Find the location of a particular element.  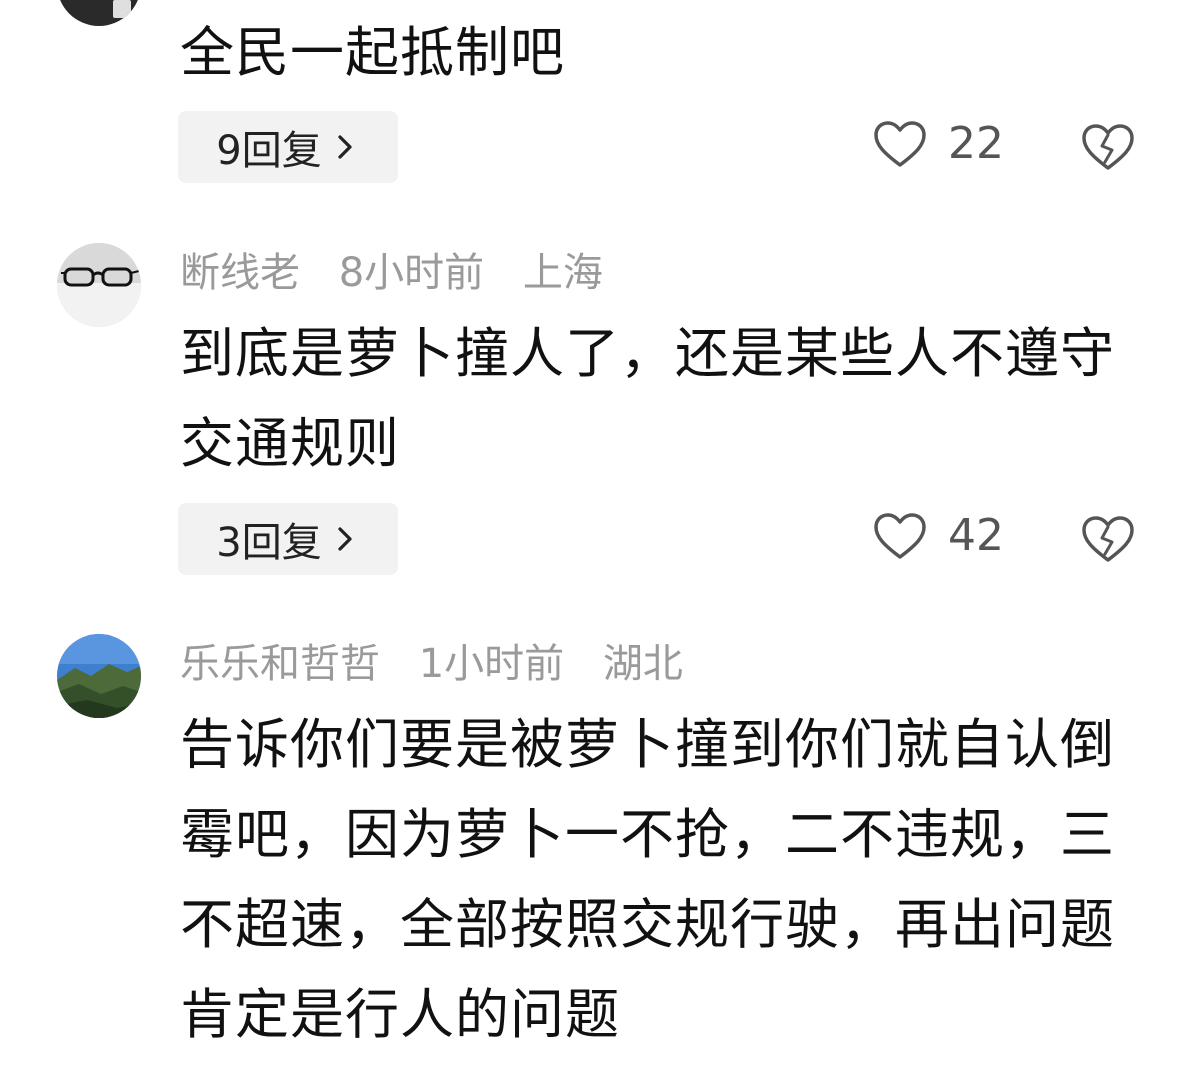

comment-meta: 断线老 8小时前 上海 is located at coordinates (404, 273).